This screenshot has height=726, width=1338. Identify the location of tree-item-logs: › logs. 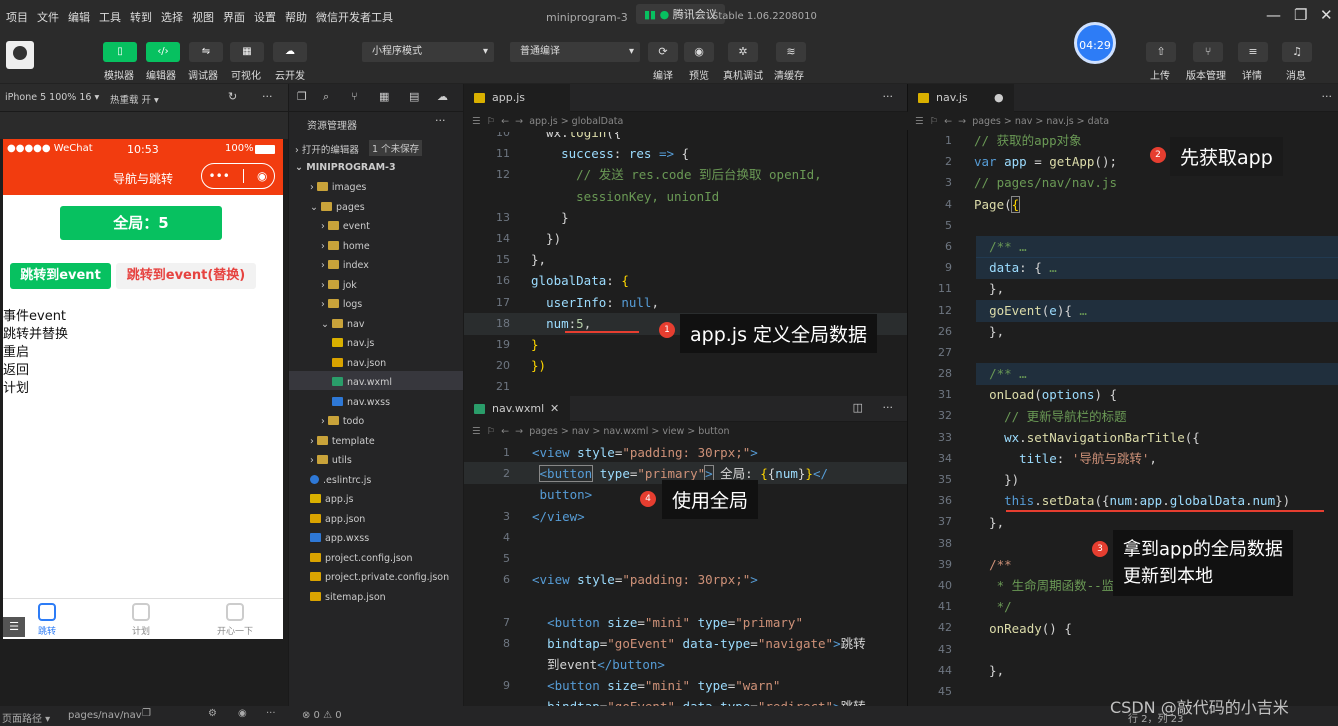
(341, 304).